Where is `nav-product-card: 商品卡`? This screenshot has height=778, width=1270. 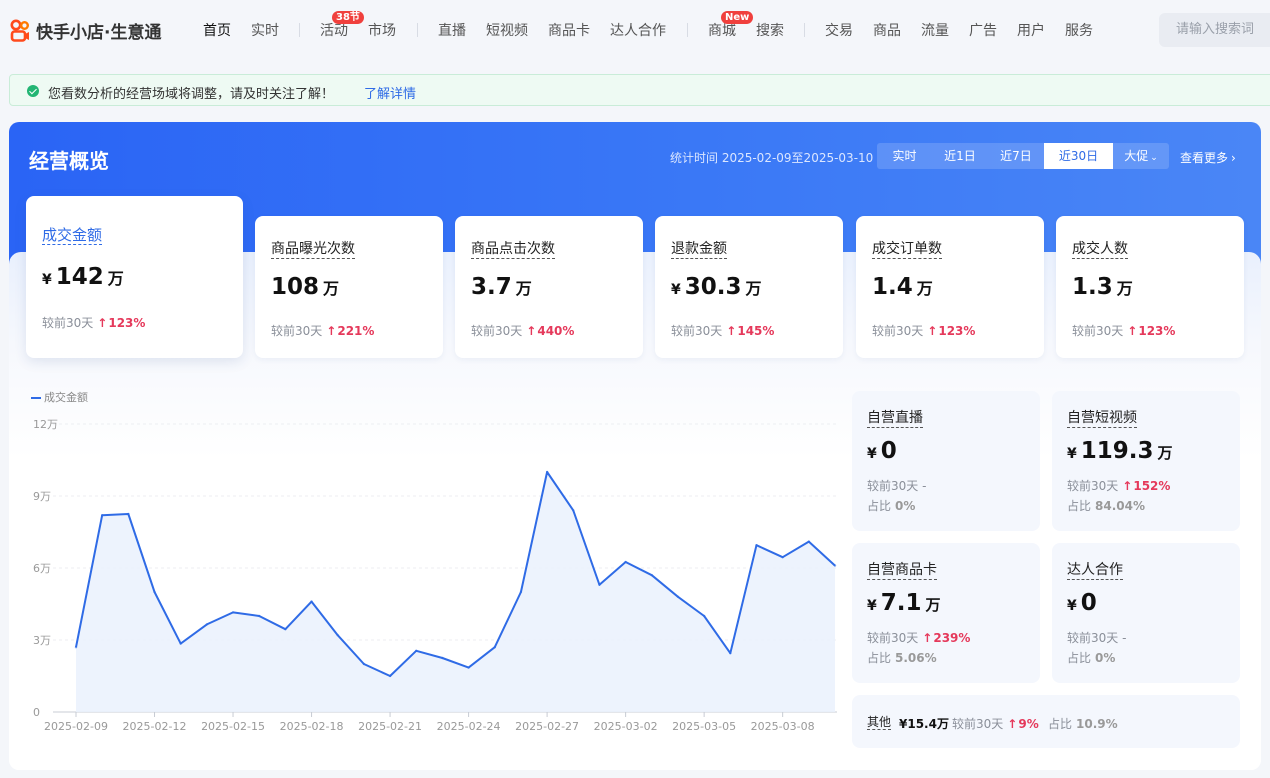 nav-product-card: 商品卡 is located at coordinates (569, 30).